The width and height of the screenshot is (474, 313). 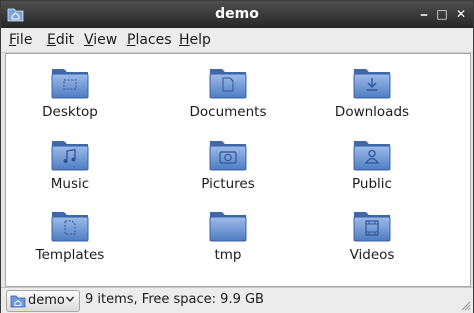 I want to click on file-item-downloads: Downloads, so click(x=372, y=92).